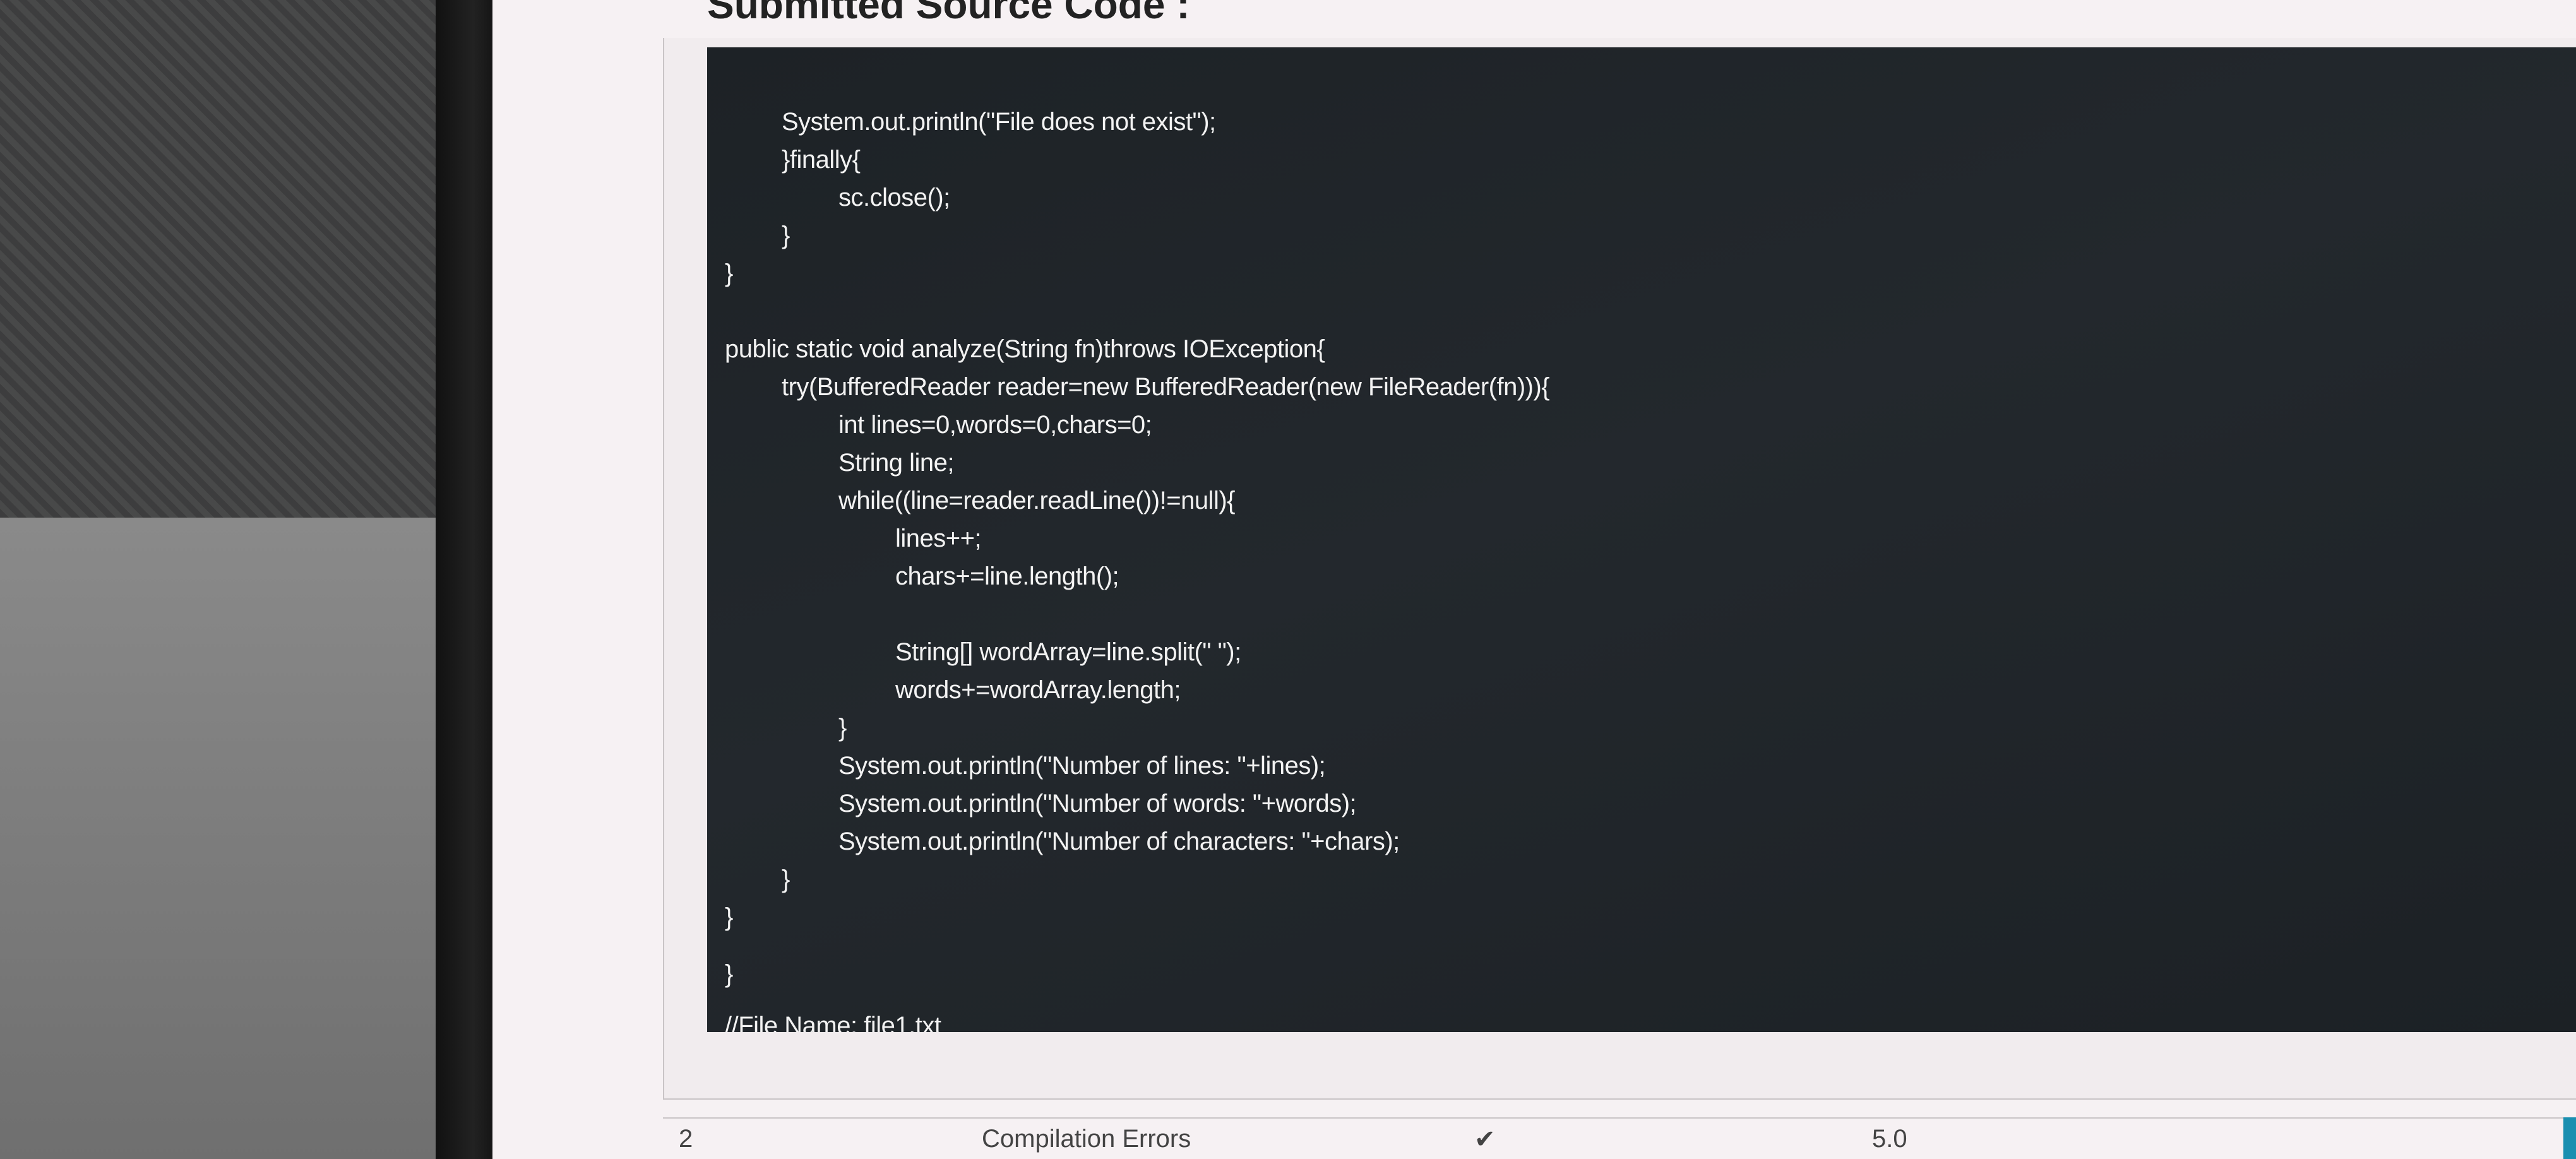 The image size is (2576, 1159). Describe the element at coordinates (221, 259) in the screenshot. I see `background-chair` at that location.